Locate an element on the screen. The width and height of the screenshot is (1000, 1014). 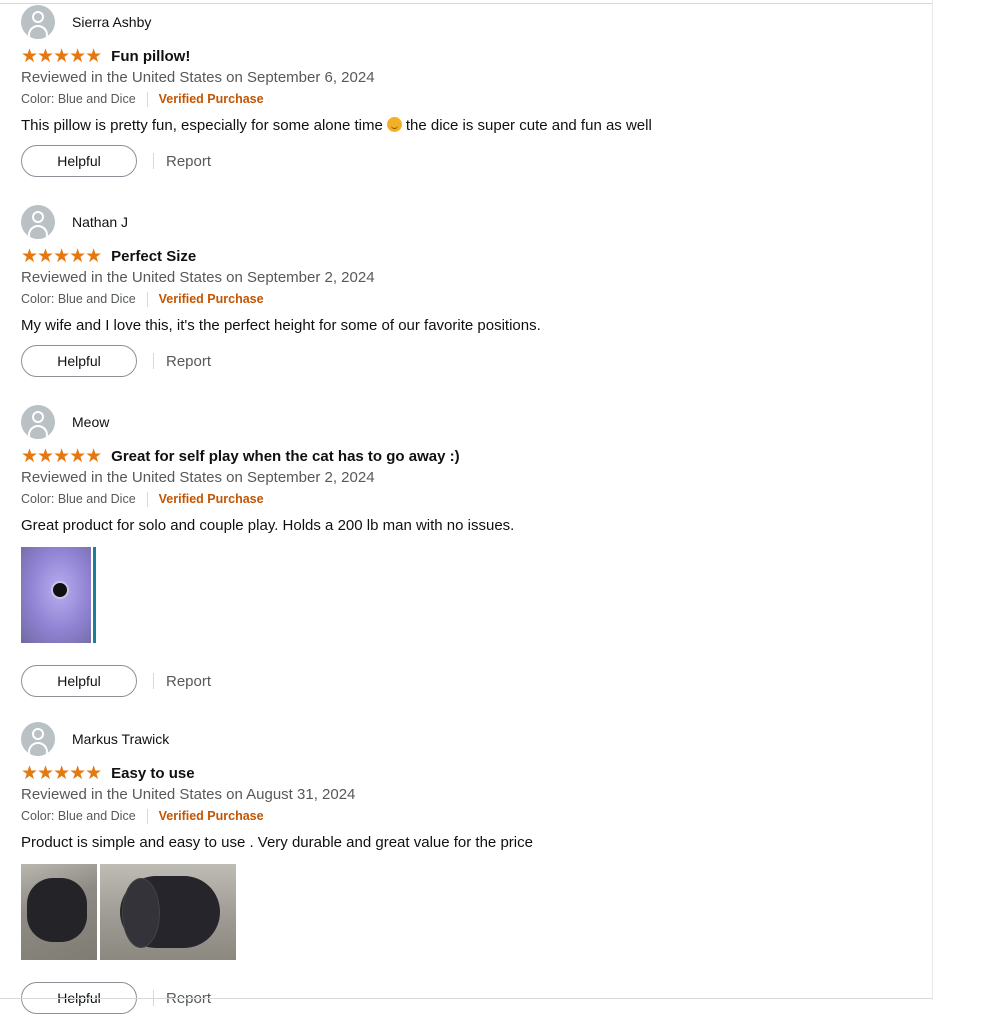
reviewer-name: Markus Trawick is located at coordinates (121, 739).